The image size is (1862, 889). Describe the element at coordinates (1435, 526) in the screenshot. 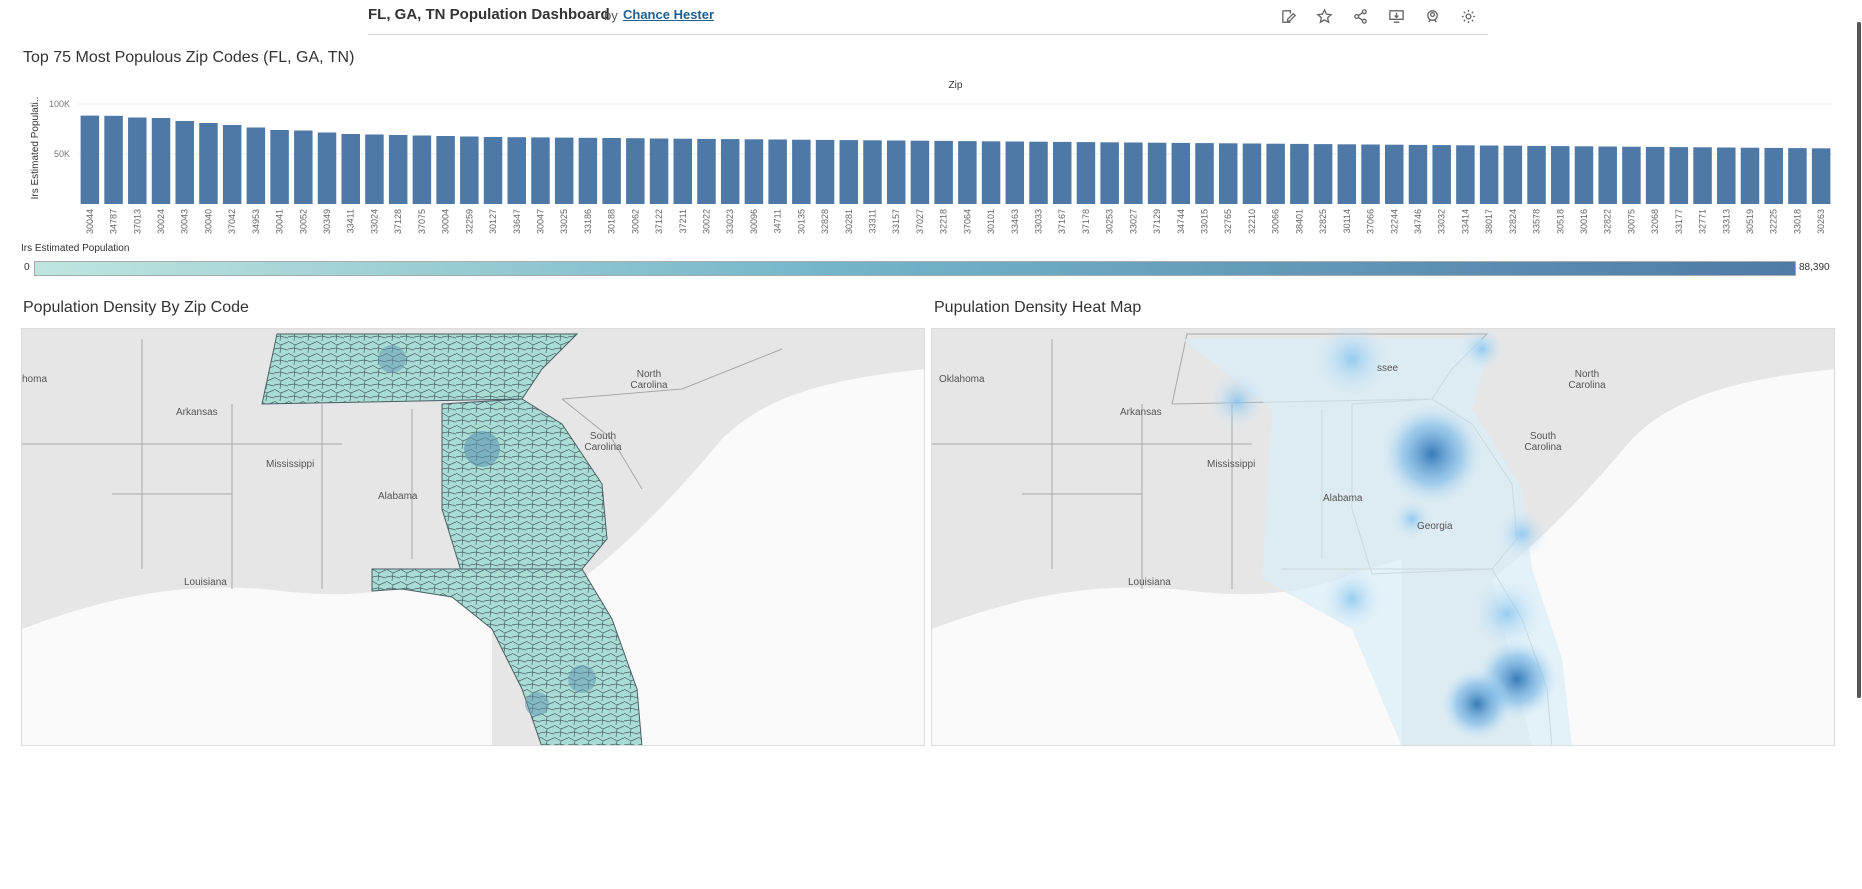

I see `map-label: Georgia` at that location.